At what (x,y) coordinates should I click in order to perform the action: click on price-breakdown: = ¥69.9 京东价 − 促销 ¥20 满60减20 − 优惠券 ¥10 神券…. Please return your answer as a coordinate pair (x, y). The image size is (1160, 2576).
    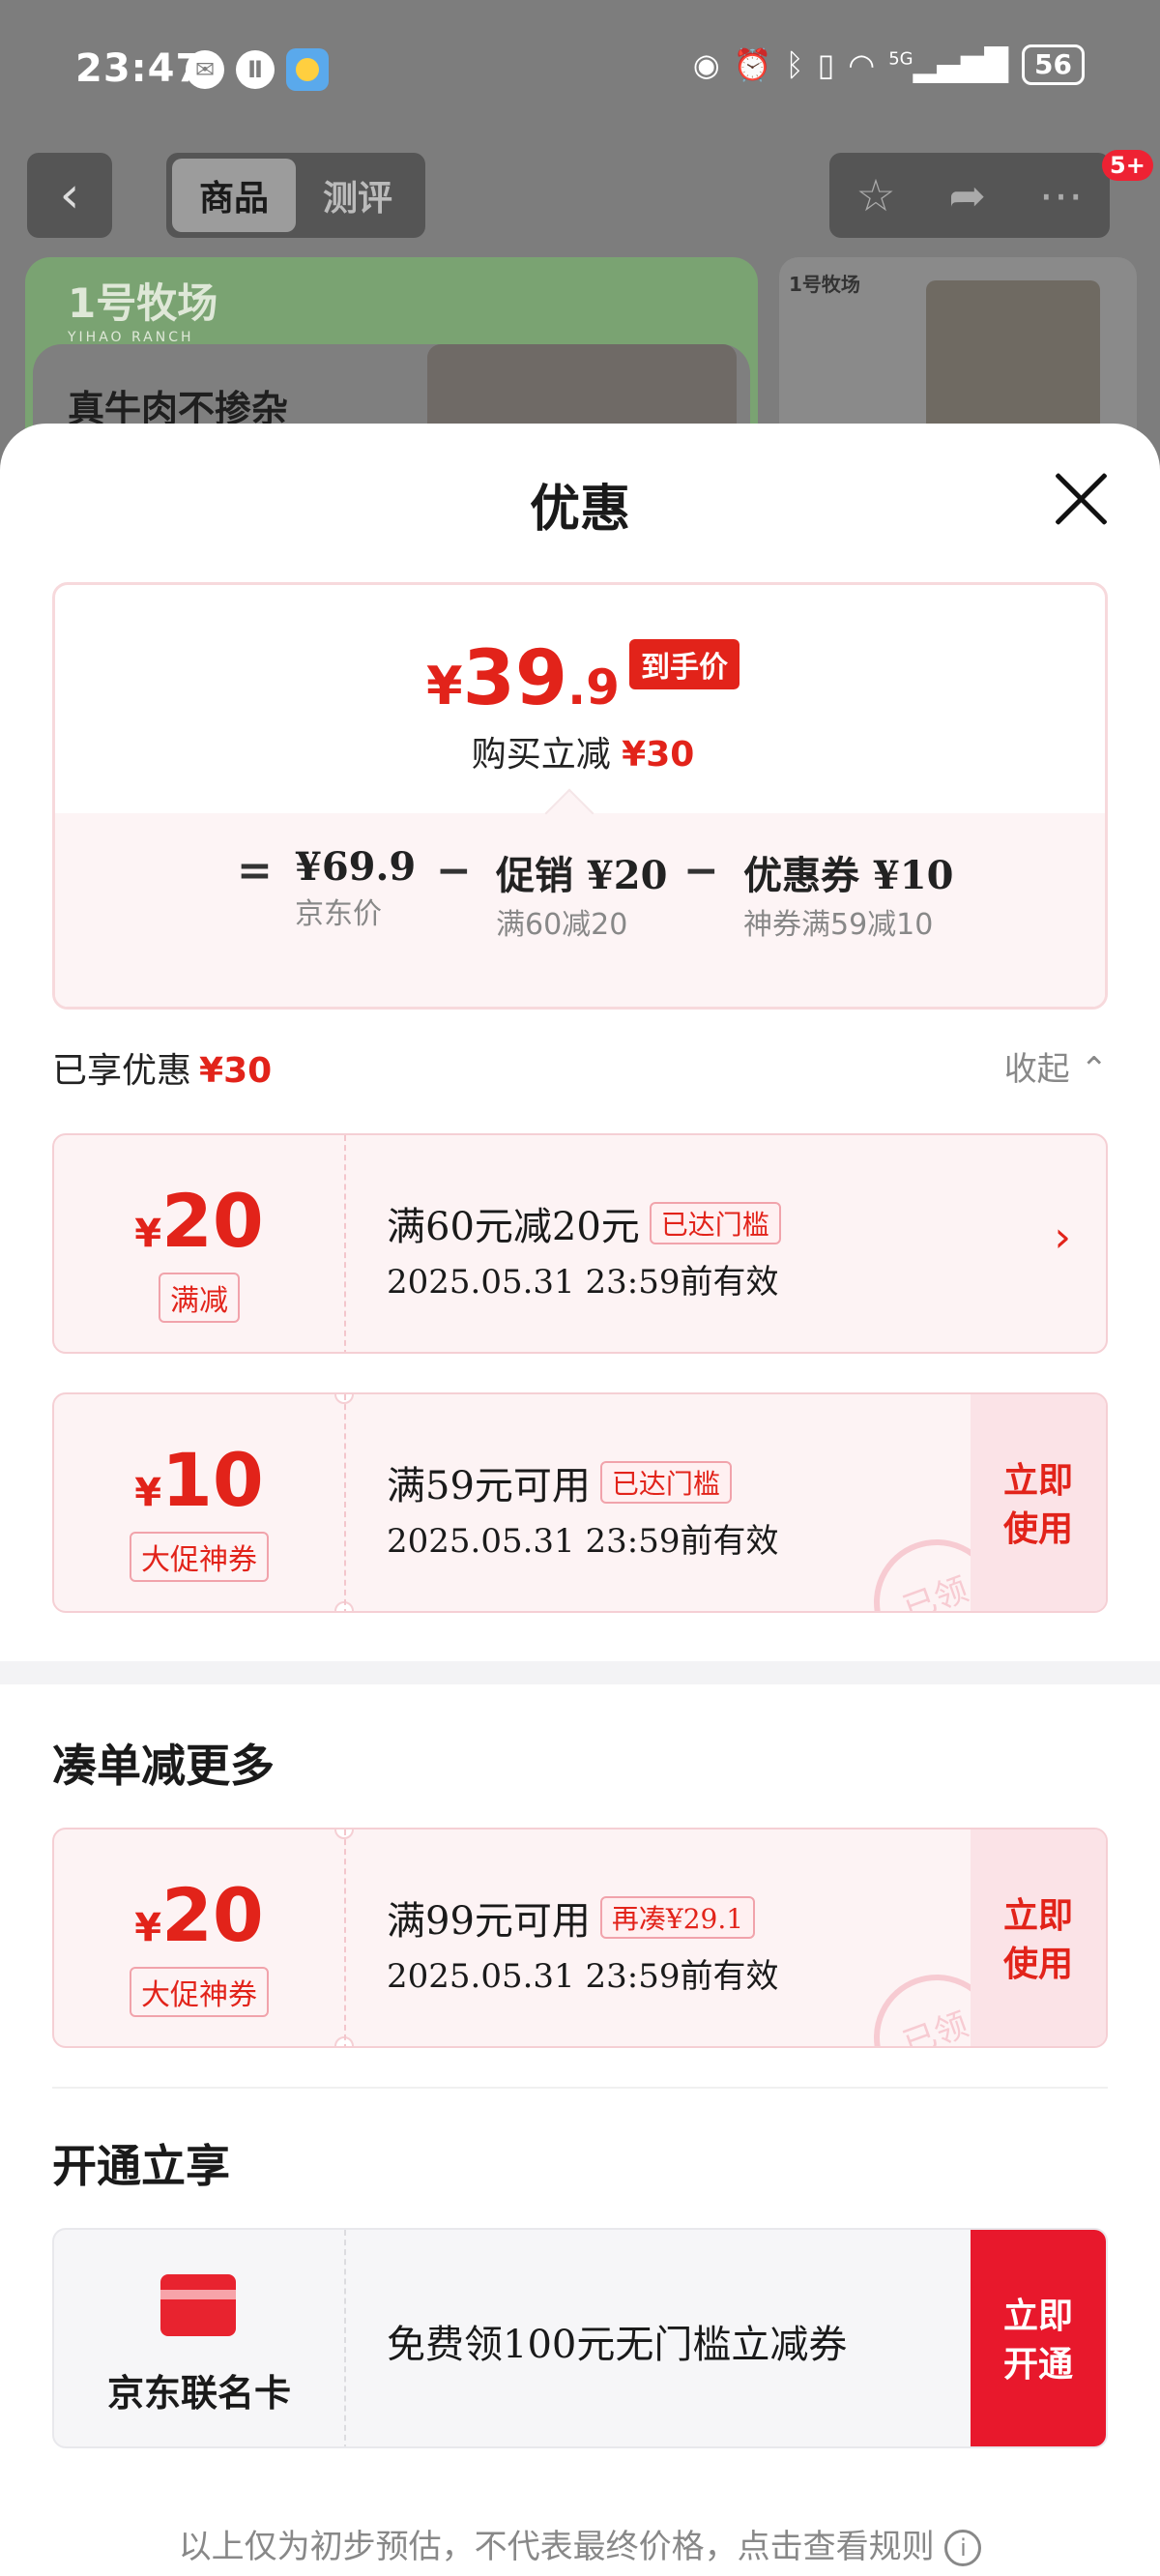
    Looking at the image, I should click on (580, 910).